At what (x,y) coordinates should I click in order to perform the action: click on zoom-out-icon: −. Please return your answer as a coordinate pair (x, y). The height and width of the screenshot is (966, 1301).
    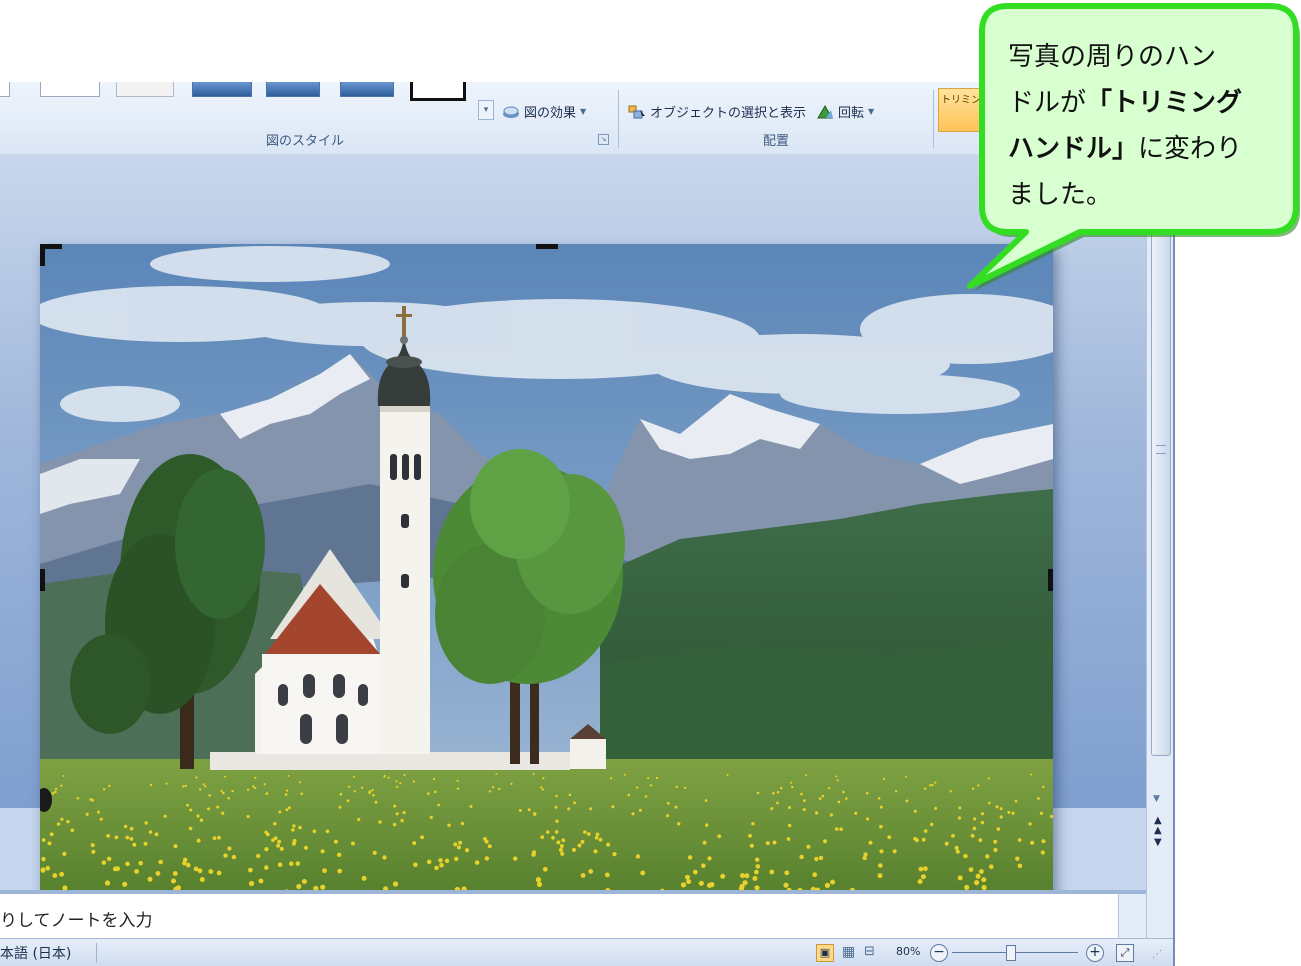
    Looking at the image, I should click on (939, 953).